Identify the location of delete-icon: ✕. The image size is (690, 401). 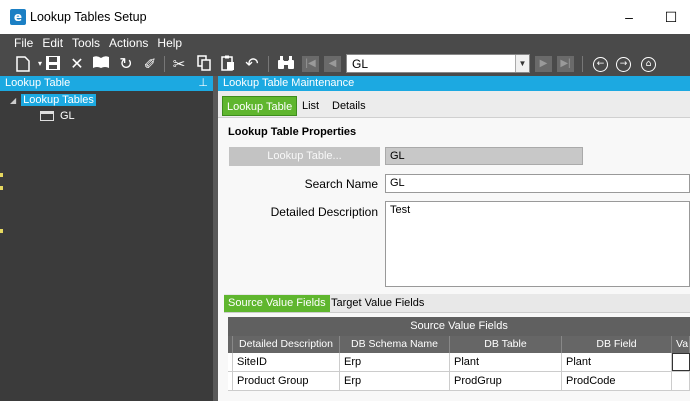
(77, 64).